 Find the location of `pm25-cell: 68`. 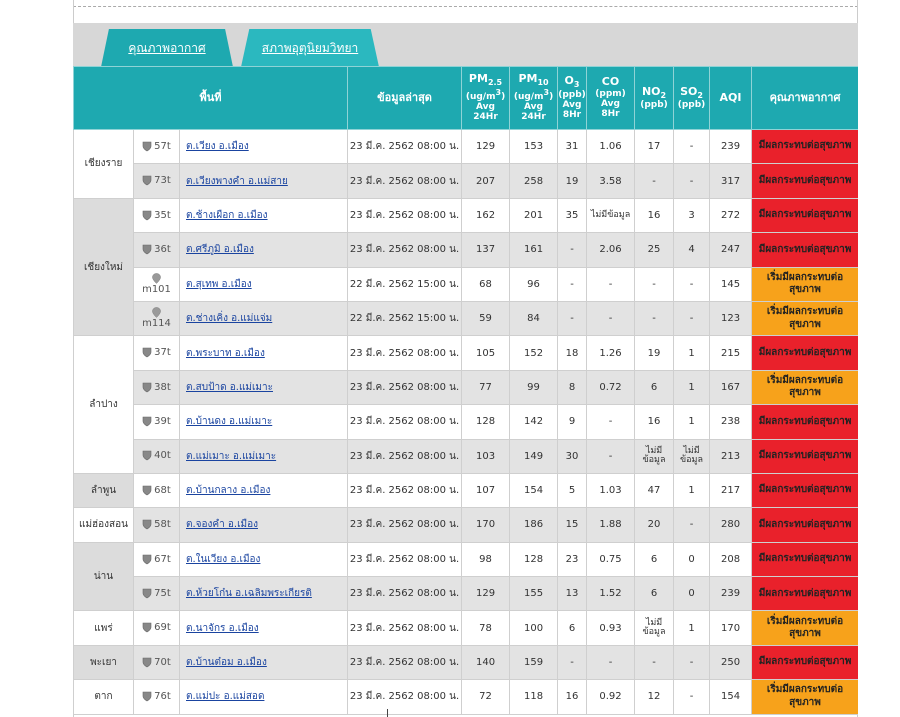

pm25-cell: 68 is located at coordinates (486, 284).